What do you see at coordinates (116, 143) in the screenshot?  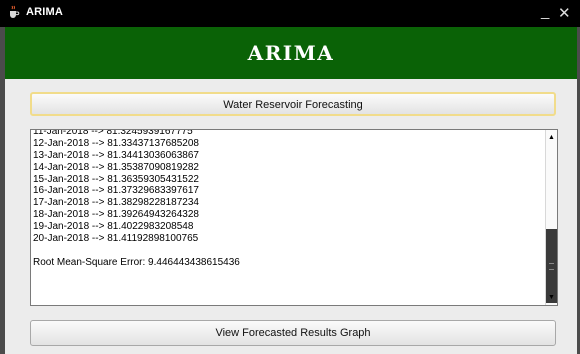 I see `forecast-line: 12-Jan-2018 --> 81.33437137685208` at bounding box center [116, 143].